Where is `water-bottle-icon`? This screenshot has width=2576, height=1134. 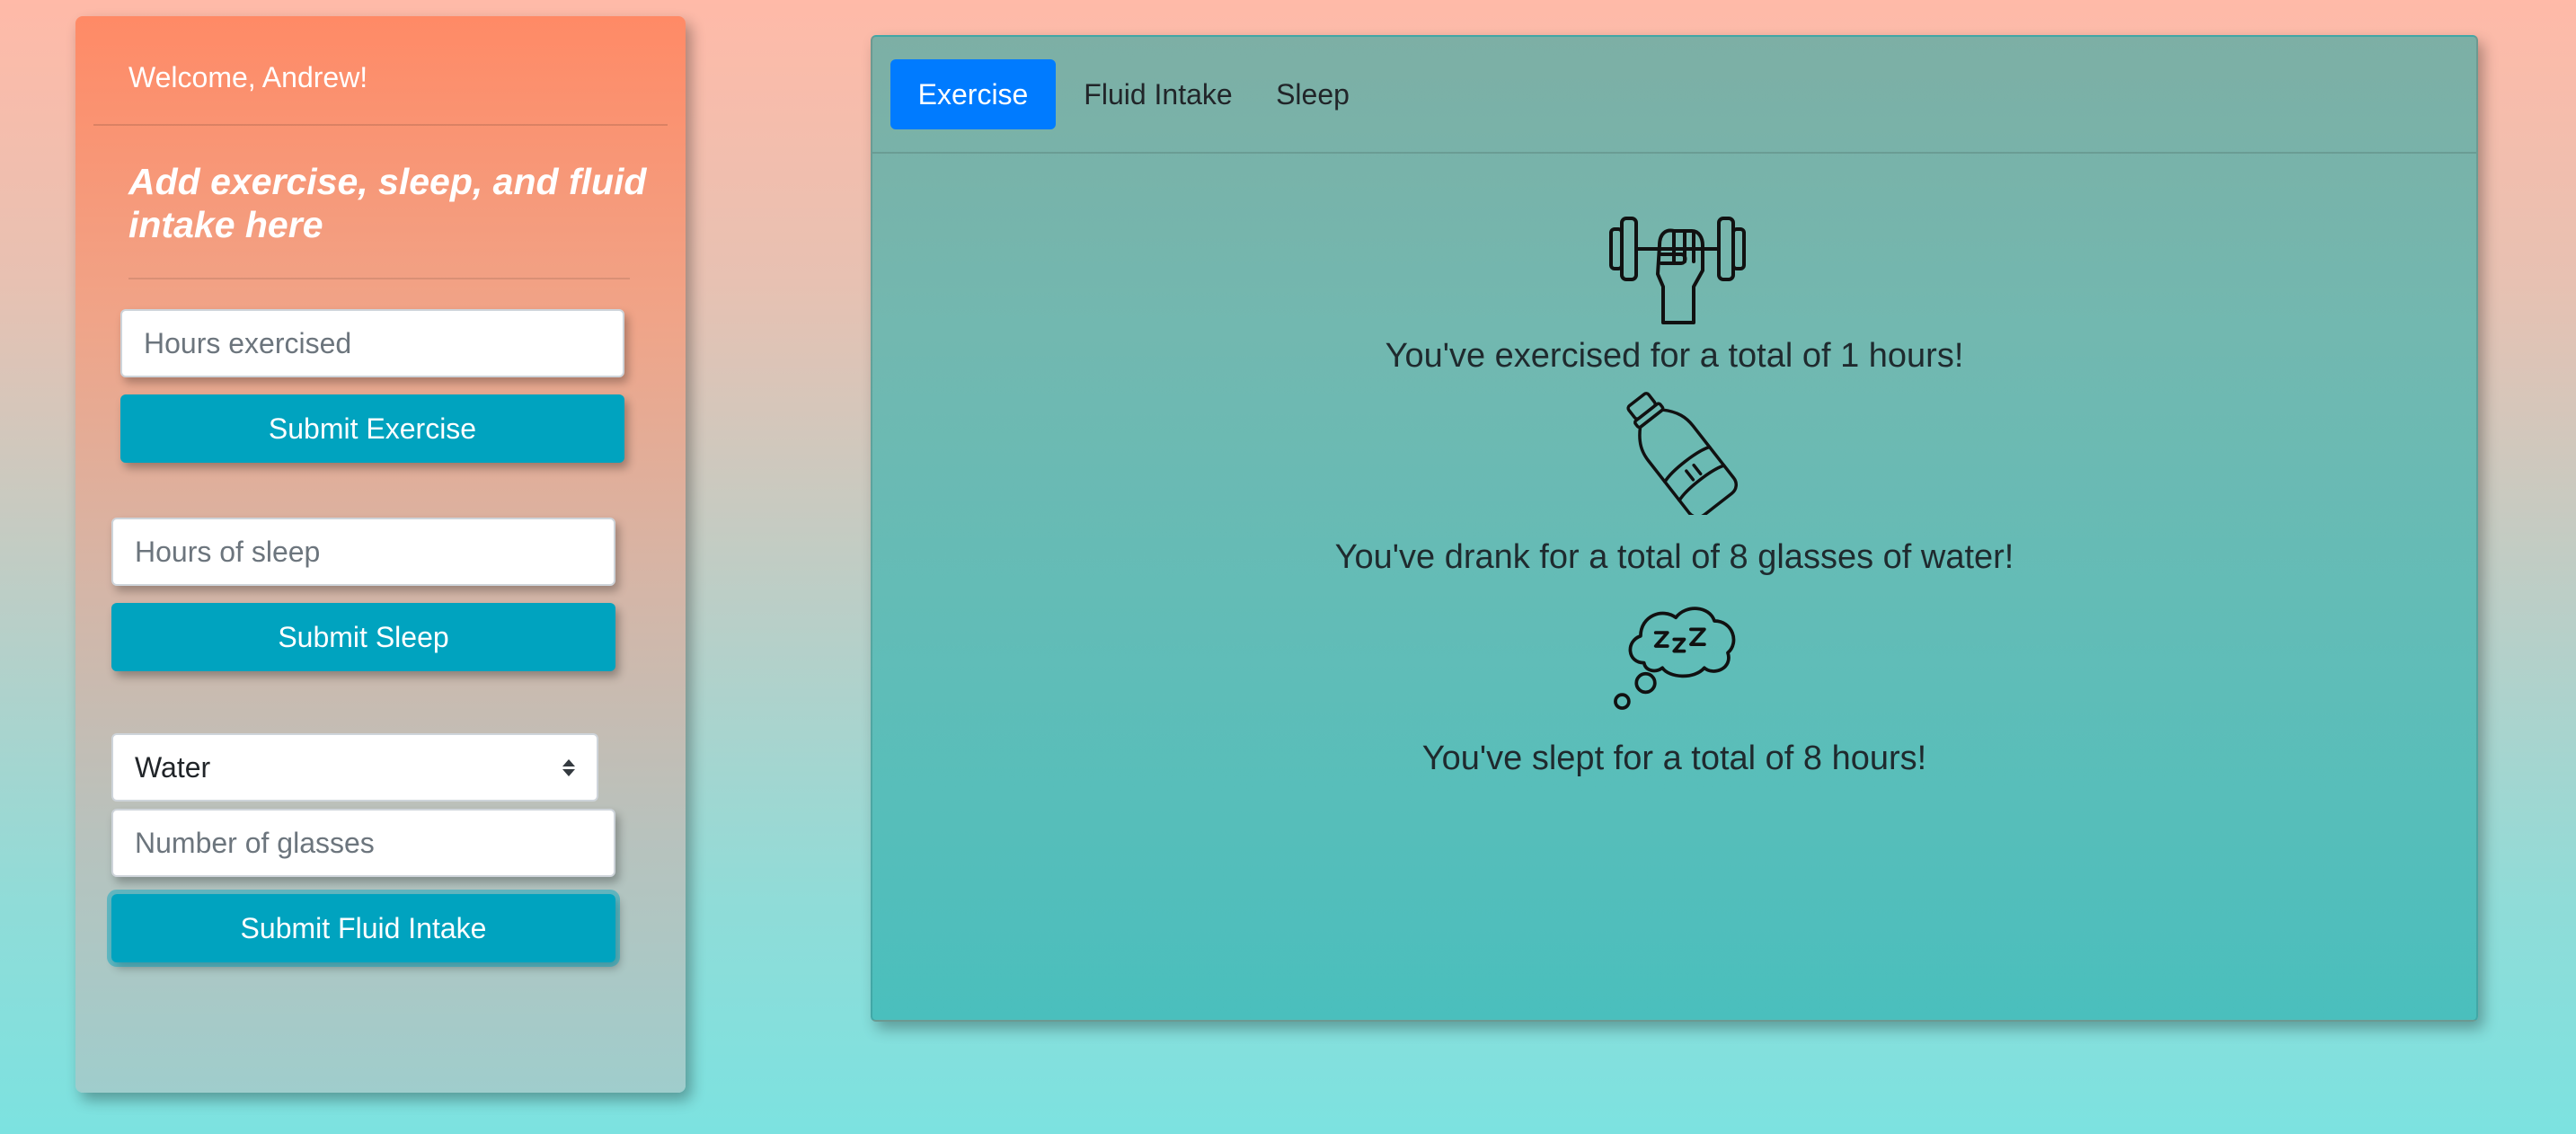
water-bottle-icon is located at coordinates (1682, 453).